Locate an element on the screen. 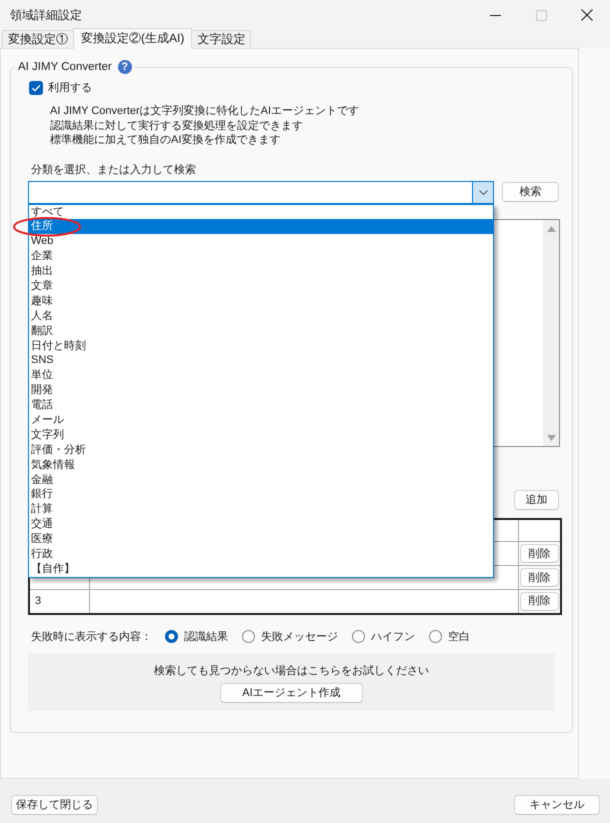 Image resolution: width=610 pixels, height=823 pixels. search-button: 検索 is located at coordinates (530, 192).